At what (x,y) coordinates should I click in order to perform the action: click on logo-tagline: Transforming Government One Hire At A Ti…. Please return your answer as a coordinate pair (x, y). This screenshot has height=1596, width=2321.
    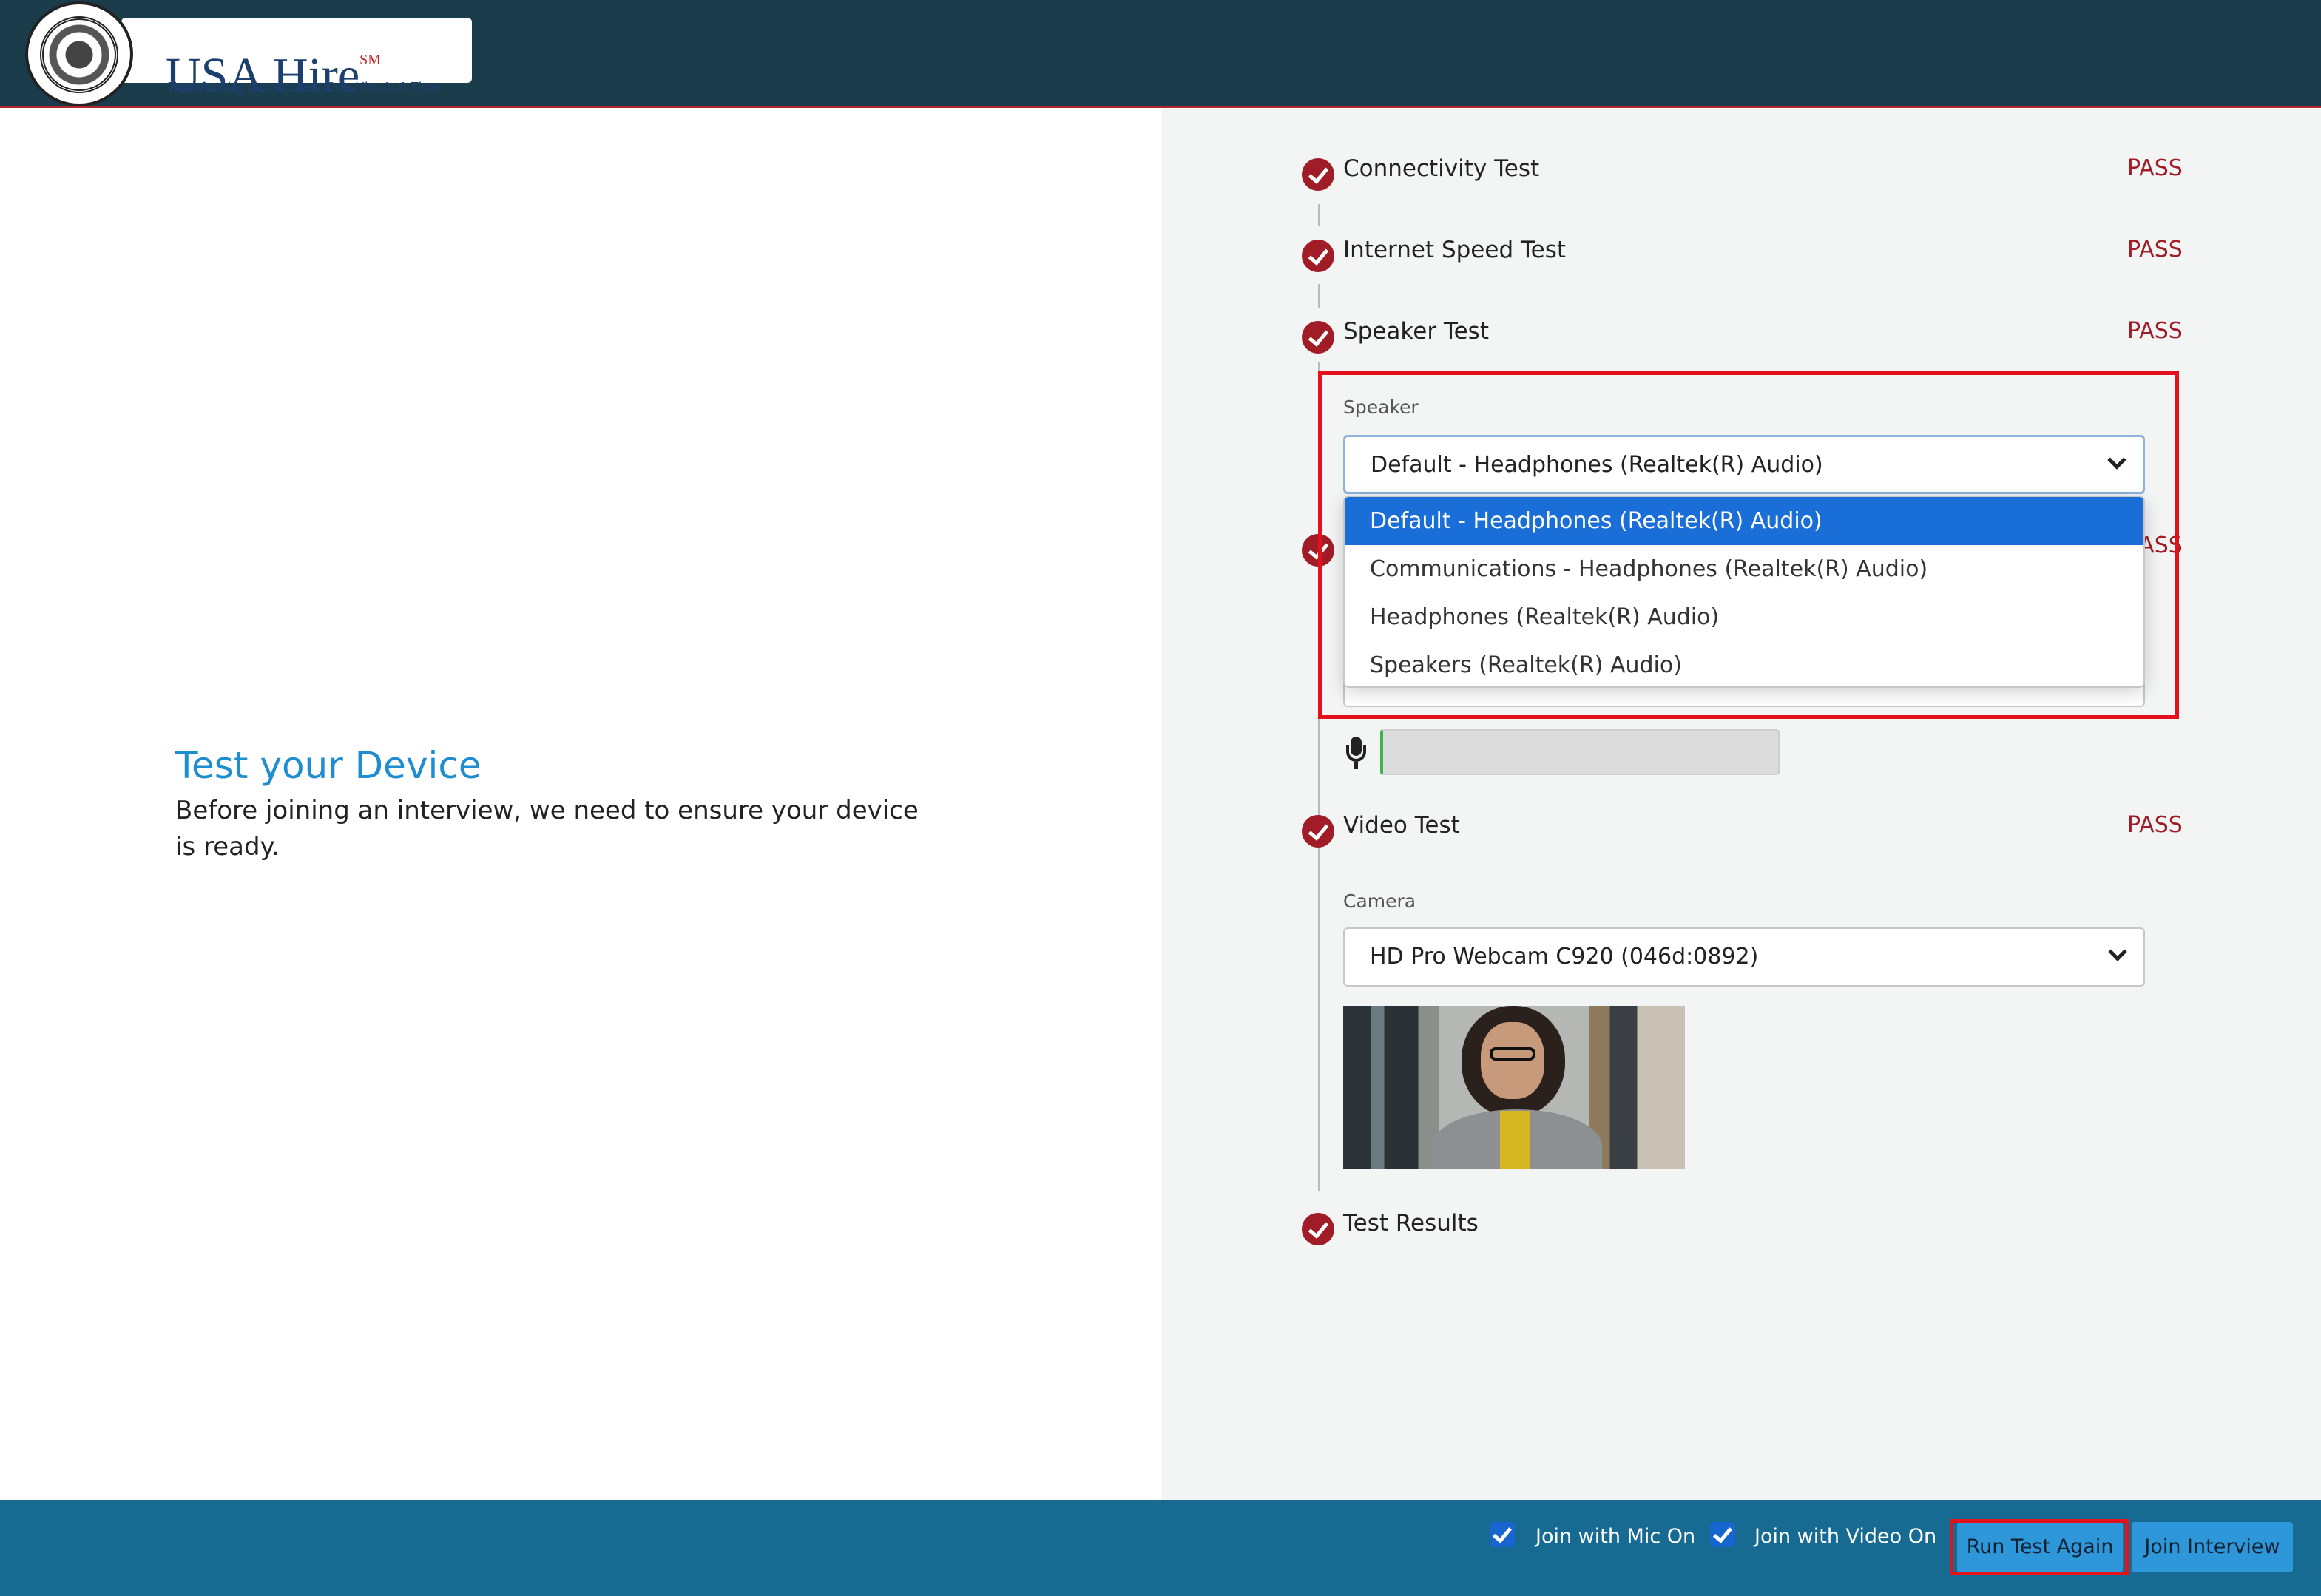
    Looking at the image, I should click on (303, 87).